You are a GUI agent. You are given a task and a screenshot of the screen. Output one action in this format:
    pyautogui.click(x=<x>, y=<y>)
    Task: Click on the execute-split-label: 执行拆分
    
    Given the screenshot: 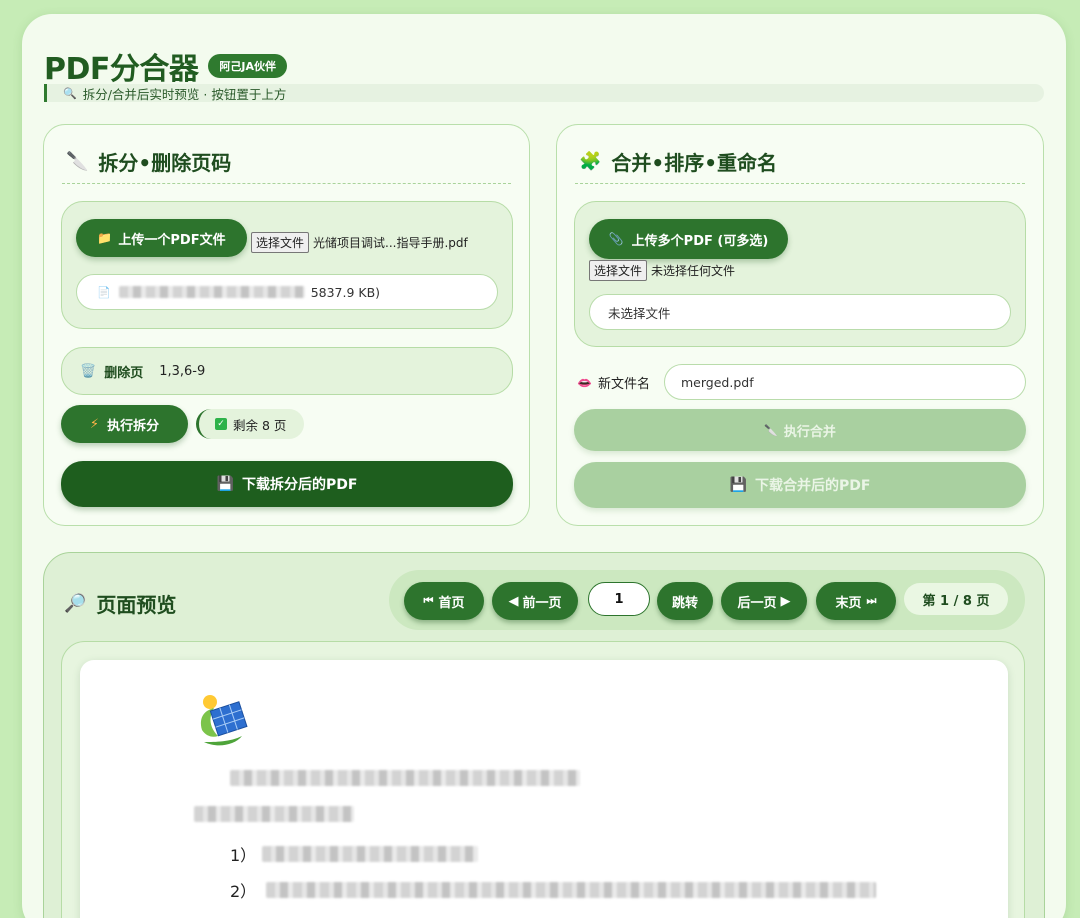 What is the action you would take?
    pyautogui.click(x=133, y=426)
    